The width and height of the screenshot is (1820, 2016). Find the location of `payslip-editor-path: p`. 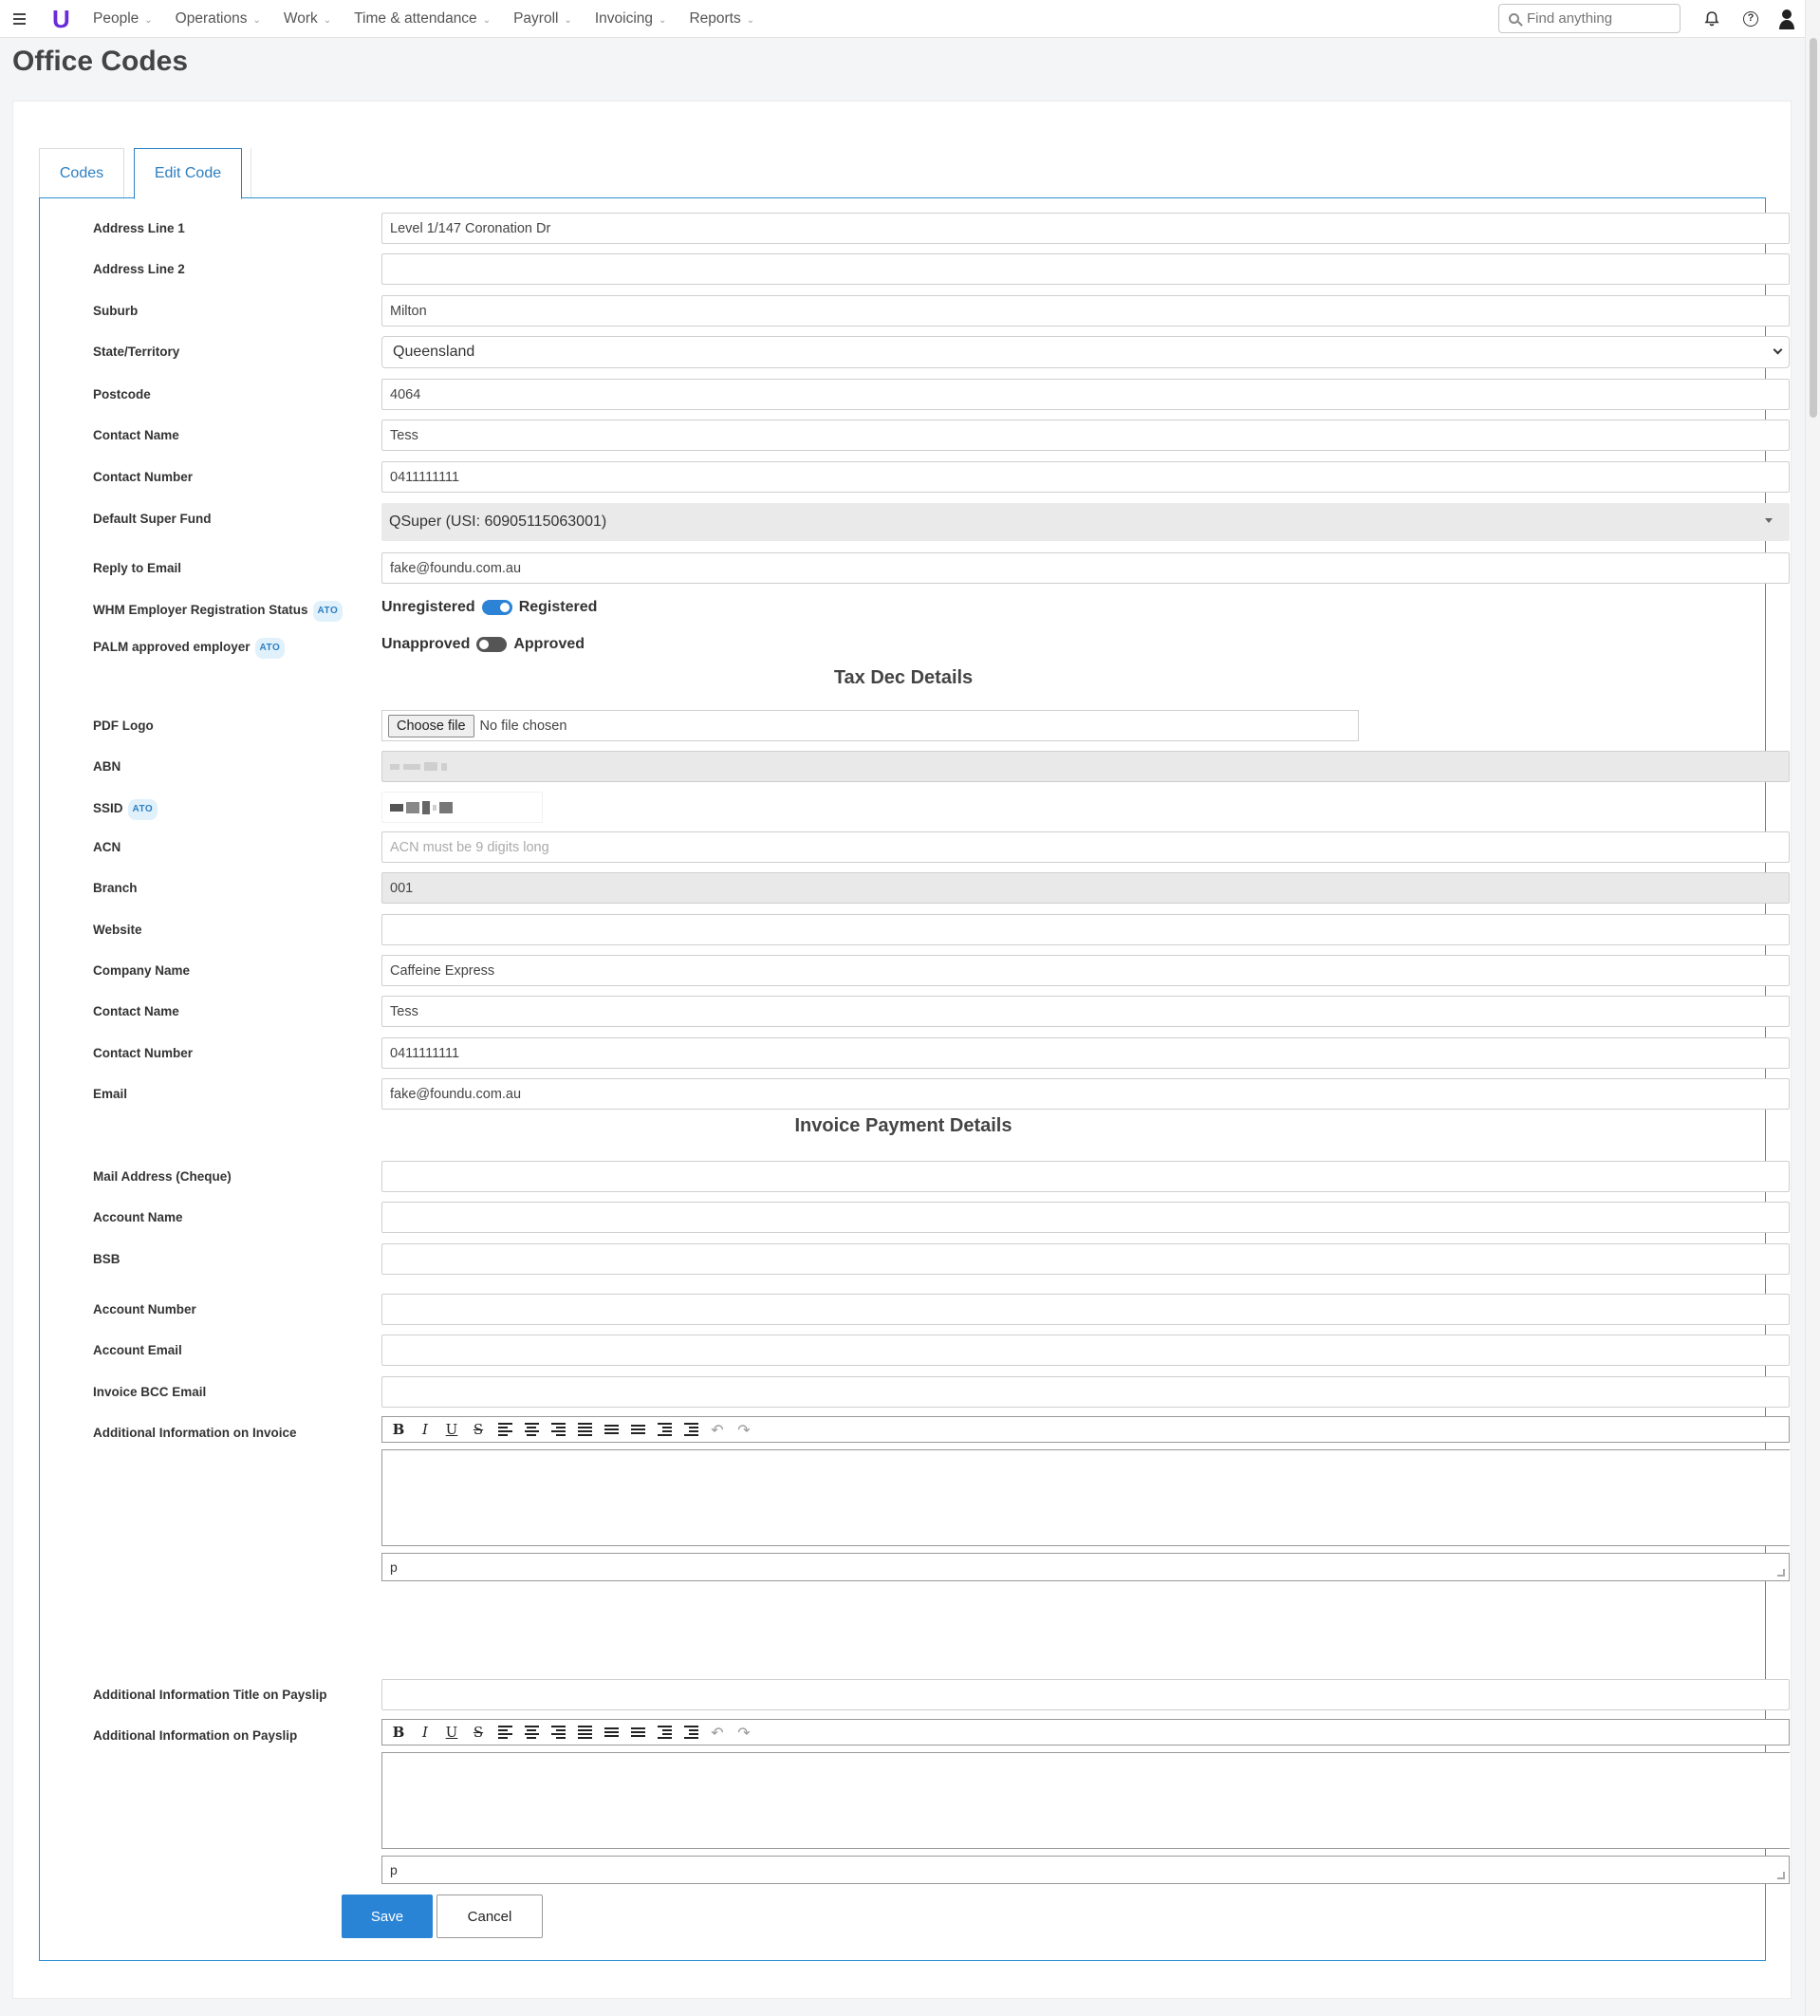

payslip-editor-path: p is located at coordinates (1085, 1870).